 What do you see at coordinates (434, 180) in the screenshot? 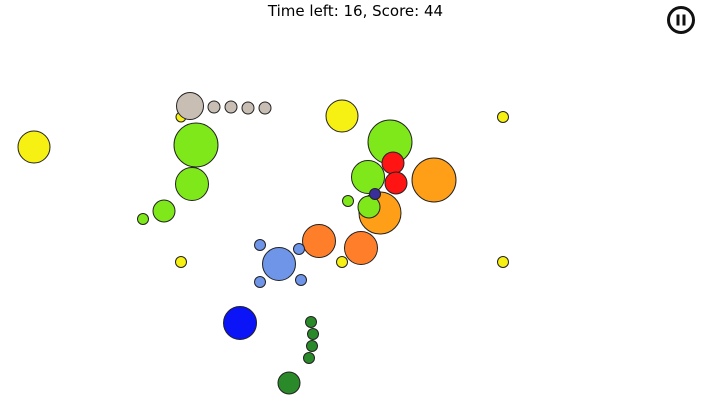
I see `amber-ball` at bounding box center [434, 180].